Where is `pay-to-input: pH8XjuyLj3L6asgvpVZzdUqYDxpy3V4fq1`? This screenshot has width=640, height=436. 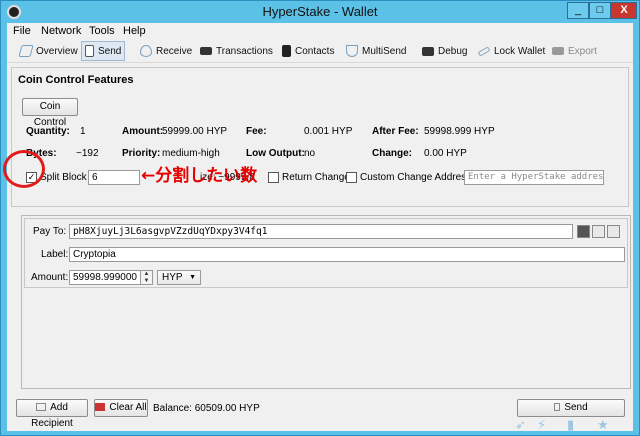 pay-to-input: pH8XjuyLj3L6asgvpVZzdUqYDxpy3V4fq1 is located at coordinates (321, 231).